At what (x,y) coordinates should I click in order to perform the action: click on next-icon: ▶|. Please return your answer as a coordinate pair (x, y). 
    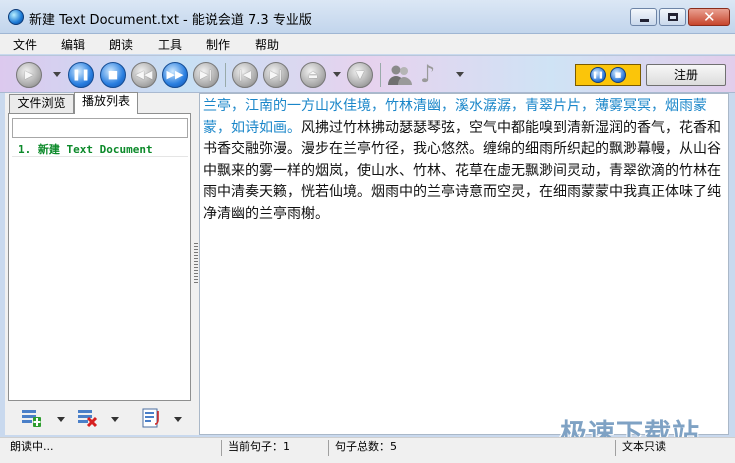
    Looking at the image, I should click on (206, 74).